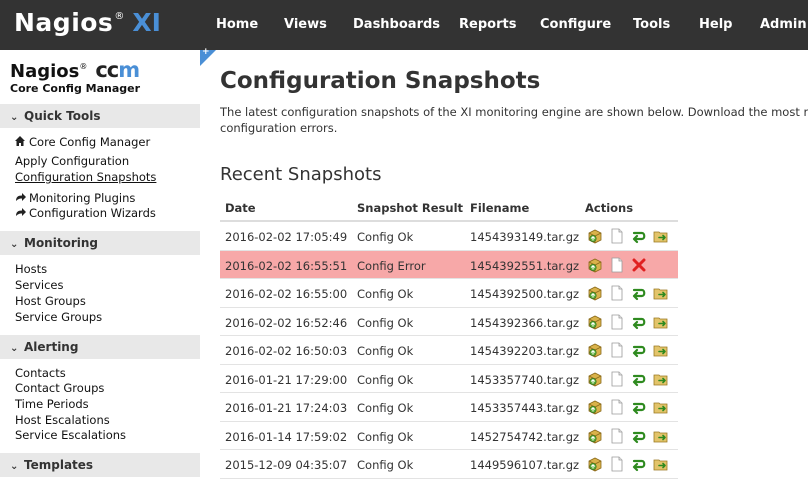 The height and width of the screenshot is (487, 808). What do you see at coordinates (31, 269) in the screenshot?
I see `sidebar-item-hosts: Hosts` at bounding box center [31, 269].